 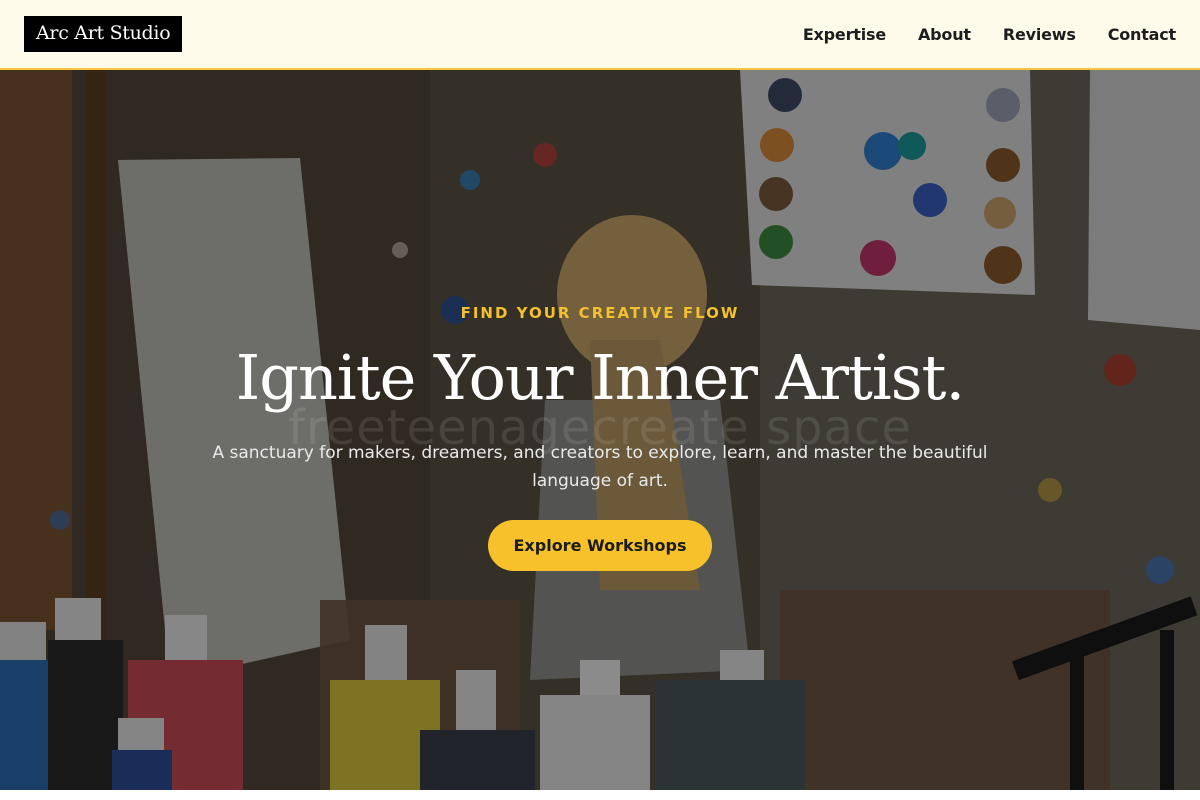 I want to click on hero-headline: Ignite Your Inner Artist., so click(x=600, y=377).